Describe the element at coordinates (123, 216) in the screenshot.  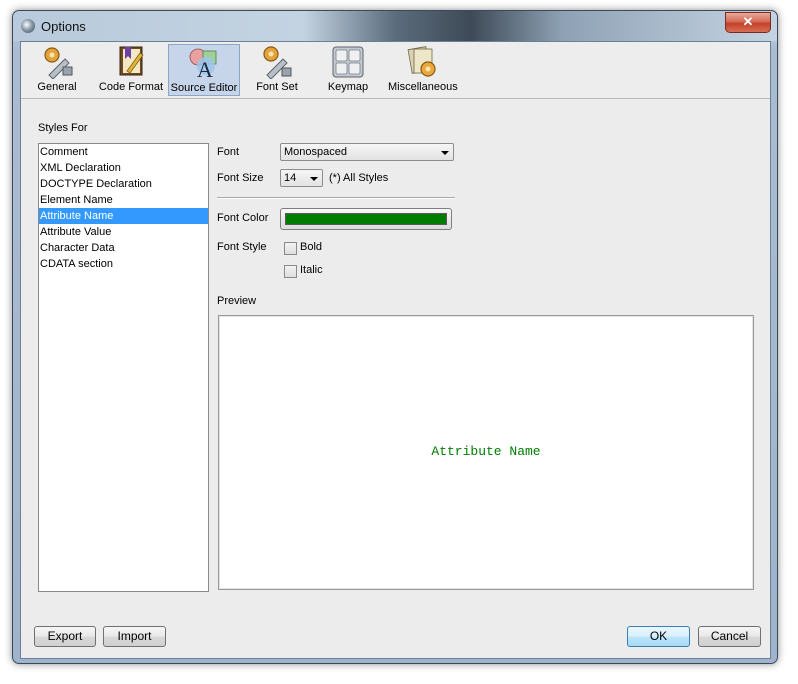
I see `list-item-selected: Attribute Name` at that location.